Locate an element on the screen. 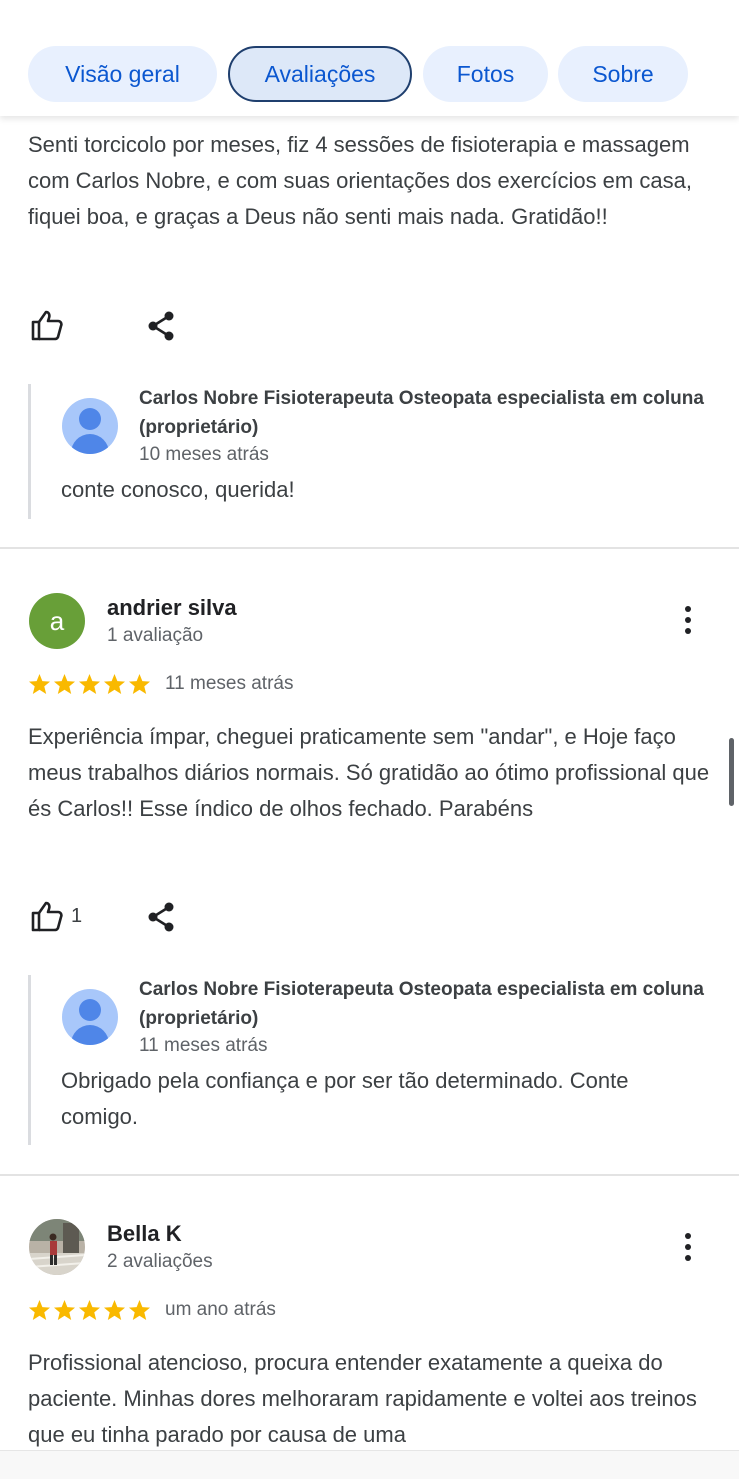 The image size is (739, 1479). review-count: 2 avaliações is located at coordinates (160, 1261).